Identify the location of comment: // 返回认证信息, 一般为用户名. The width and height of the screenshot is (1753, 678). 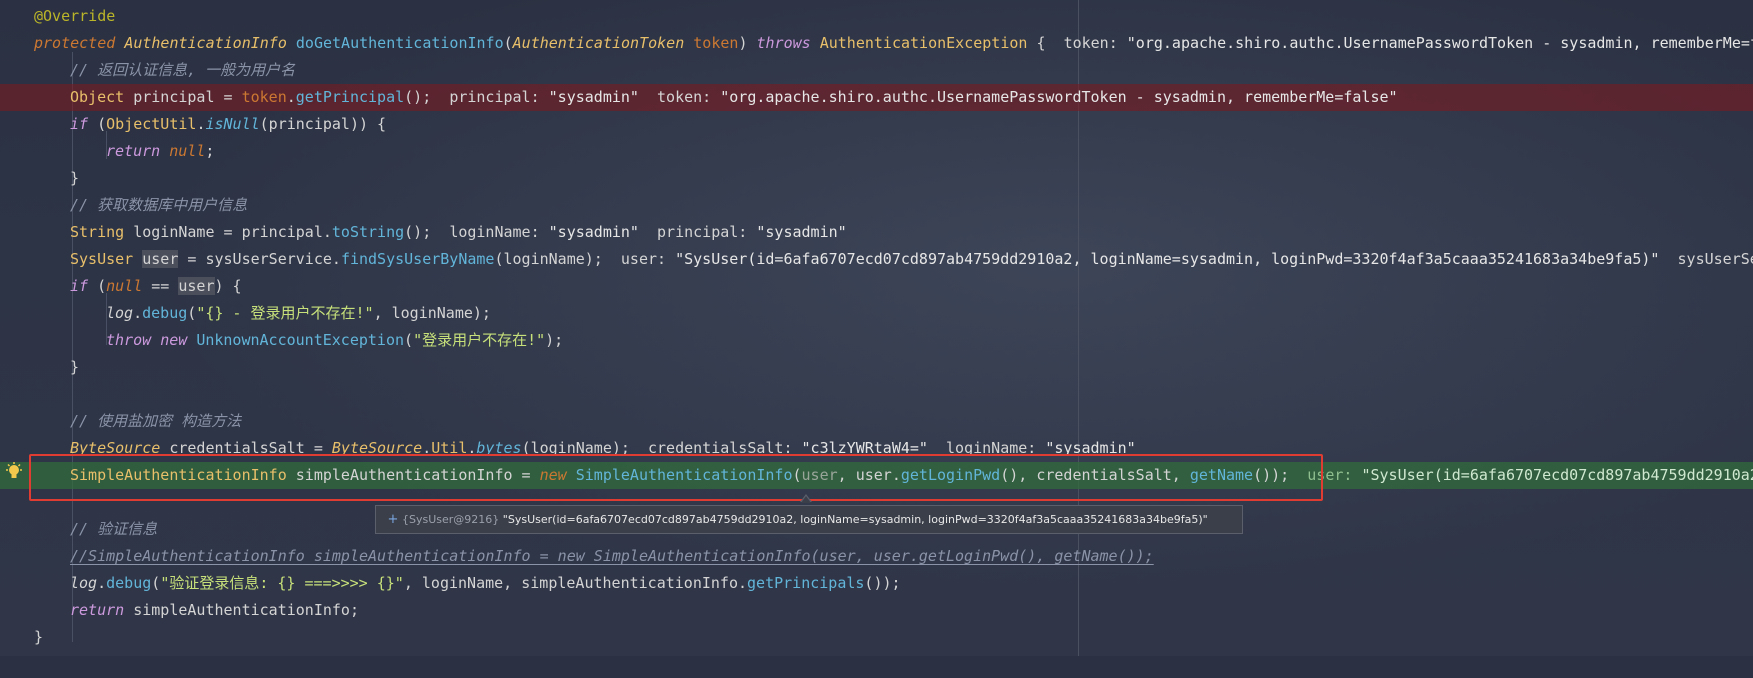
(183, 70).